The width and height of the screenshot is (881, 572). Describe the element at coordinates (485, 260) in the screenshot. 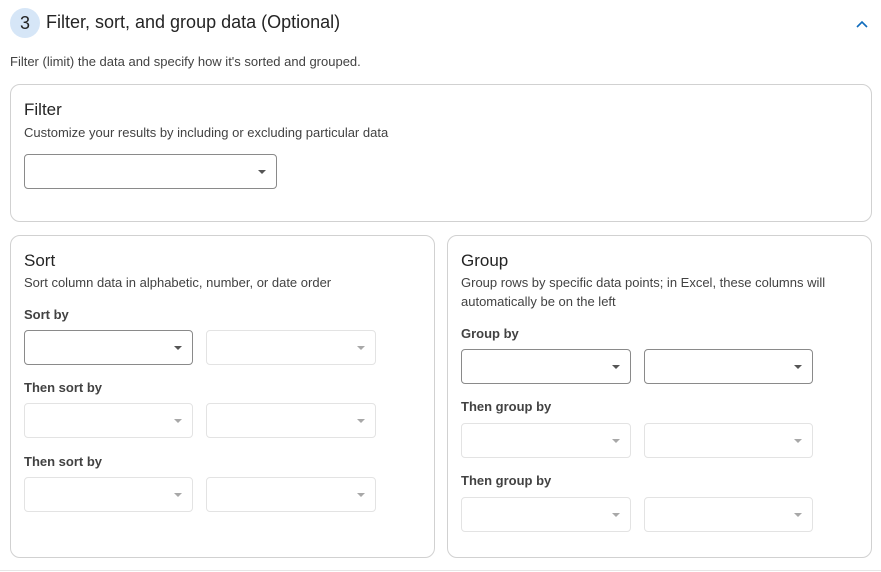

I see `group-title: Group` at that location.